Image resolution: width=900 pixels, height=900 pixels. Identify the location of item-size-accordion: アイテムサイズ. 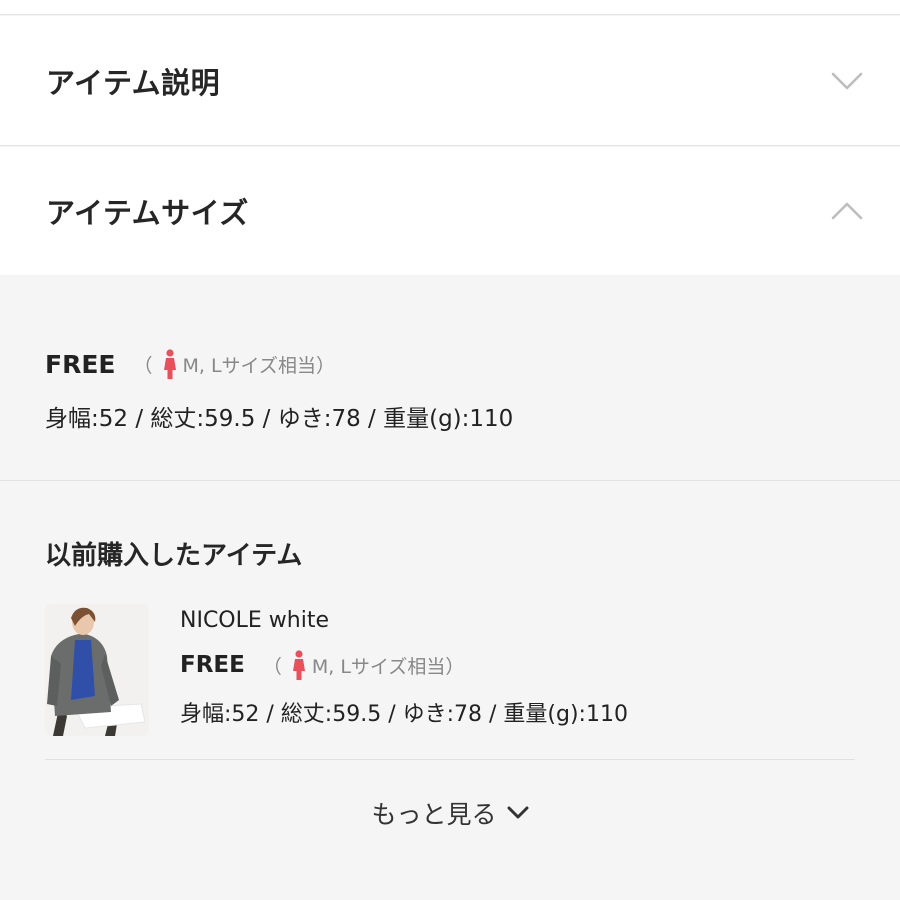
(450, 211).